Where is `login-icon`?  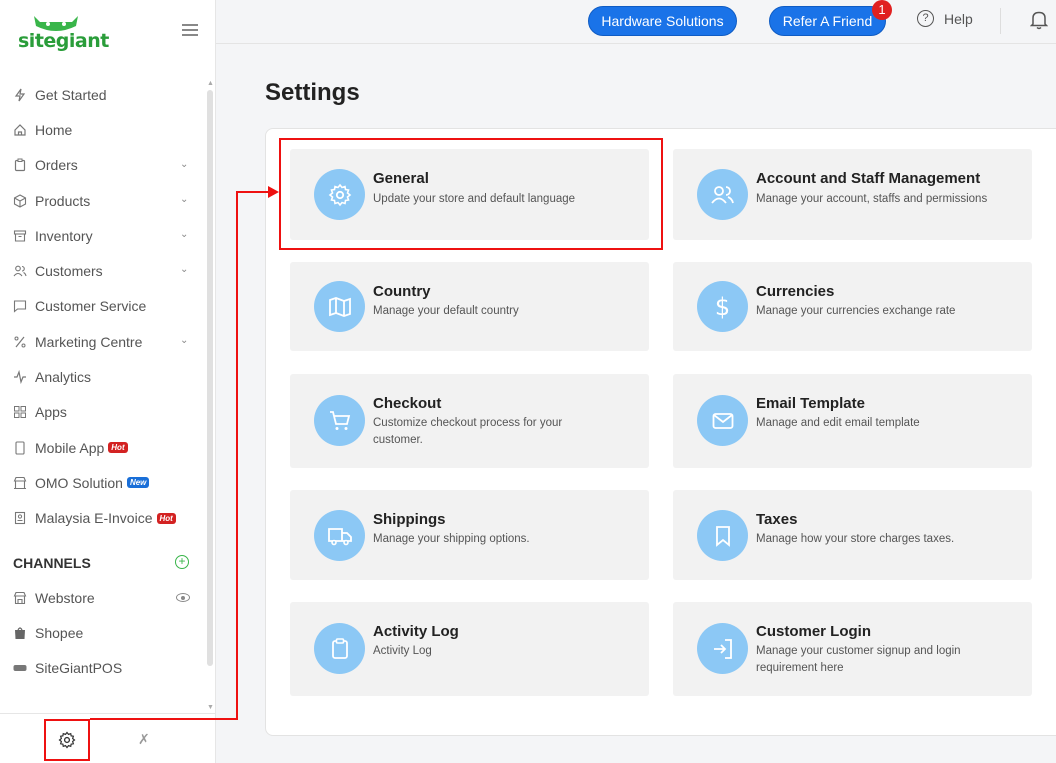 login-icon is located at coordinates (722, 648).